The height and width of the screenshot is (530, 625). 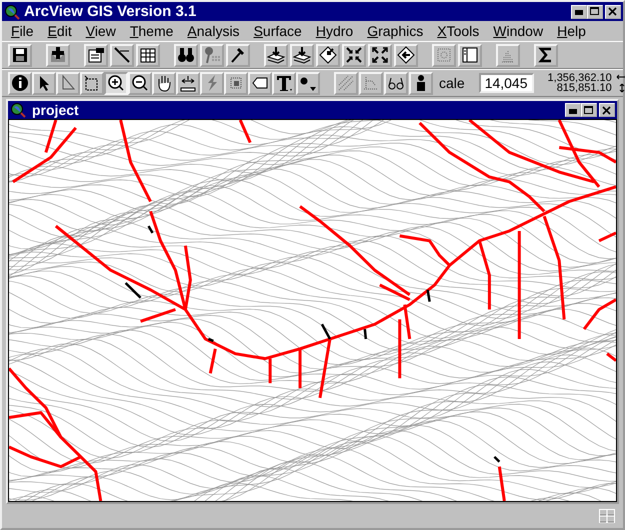 What do you see at coordinates (308, 83) in the screenshot?
I see `point-tool` at bounding box center [308, 83].